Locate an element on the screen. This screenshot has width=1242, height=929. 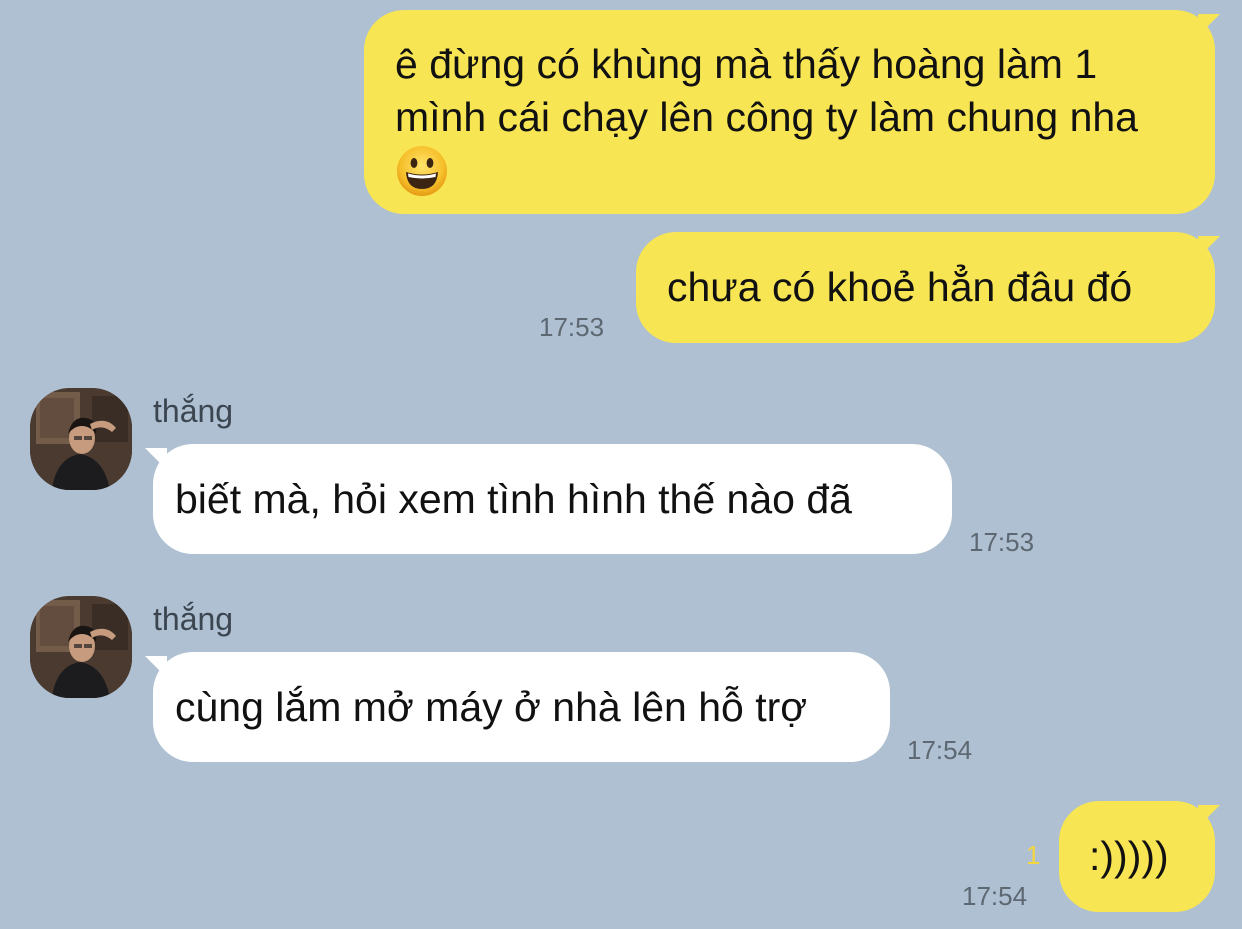
outgoing-message: chưa có khoẻ hẳn đâu đó is located at coordinates (925, 287).